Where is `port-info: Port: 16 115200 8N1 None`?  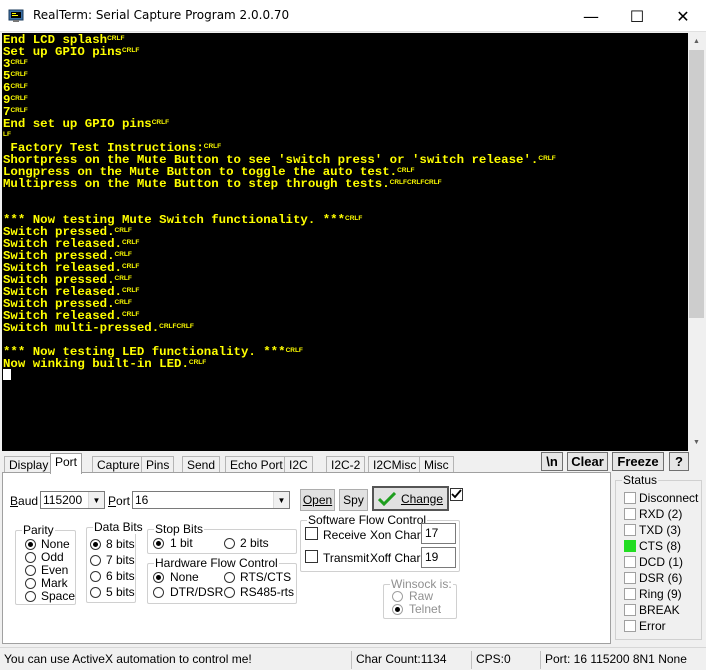 port-info: Port: 16 115200 8N1 None is located at coordinates (615, 660).